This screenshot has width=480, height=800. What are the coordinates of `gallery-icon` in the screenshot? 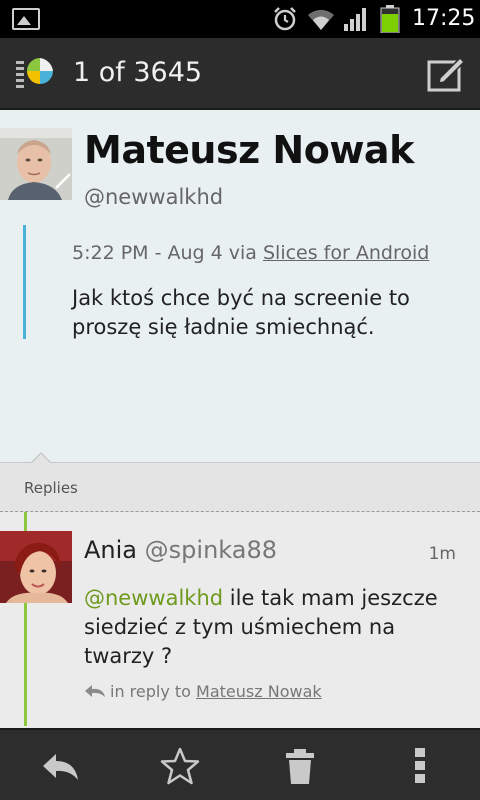 It's located at (26, 19).